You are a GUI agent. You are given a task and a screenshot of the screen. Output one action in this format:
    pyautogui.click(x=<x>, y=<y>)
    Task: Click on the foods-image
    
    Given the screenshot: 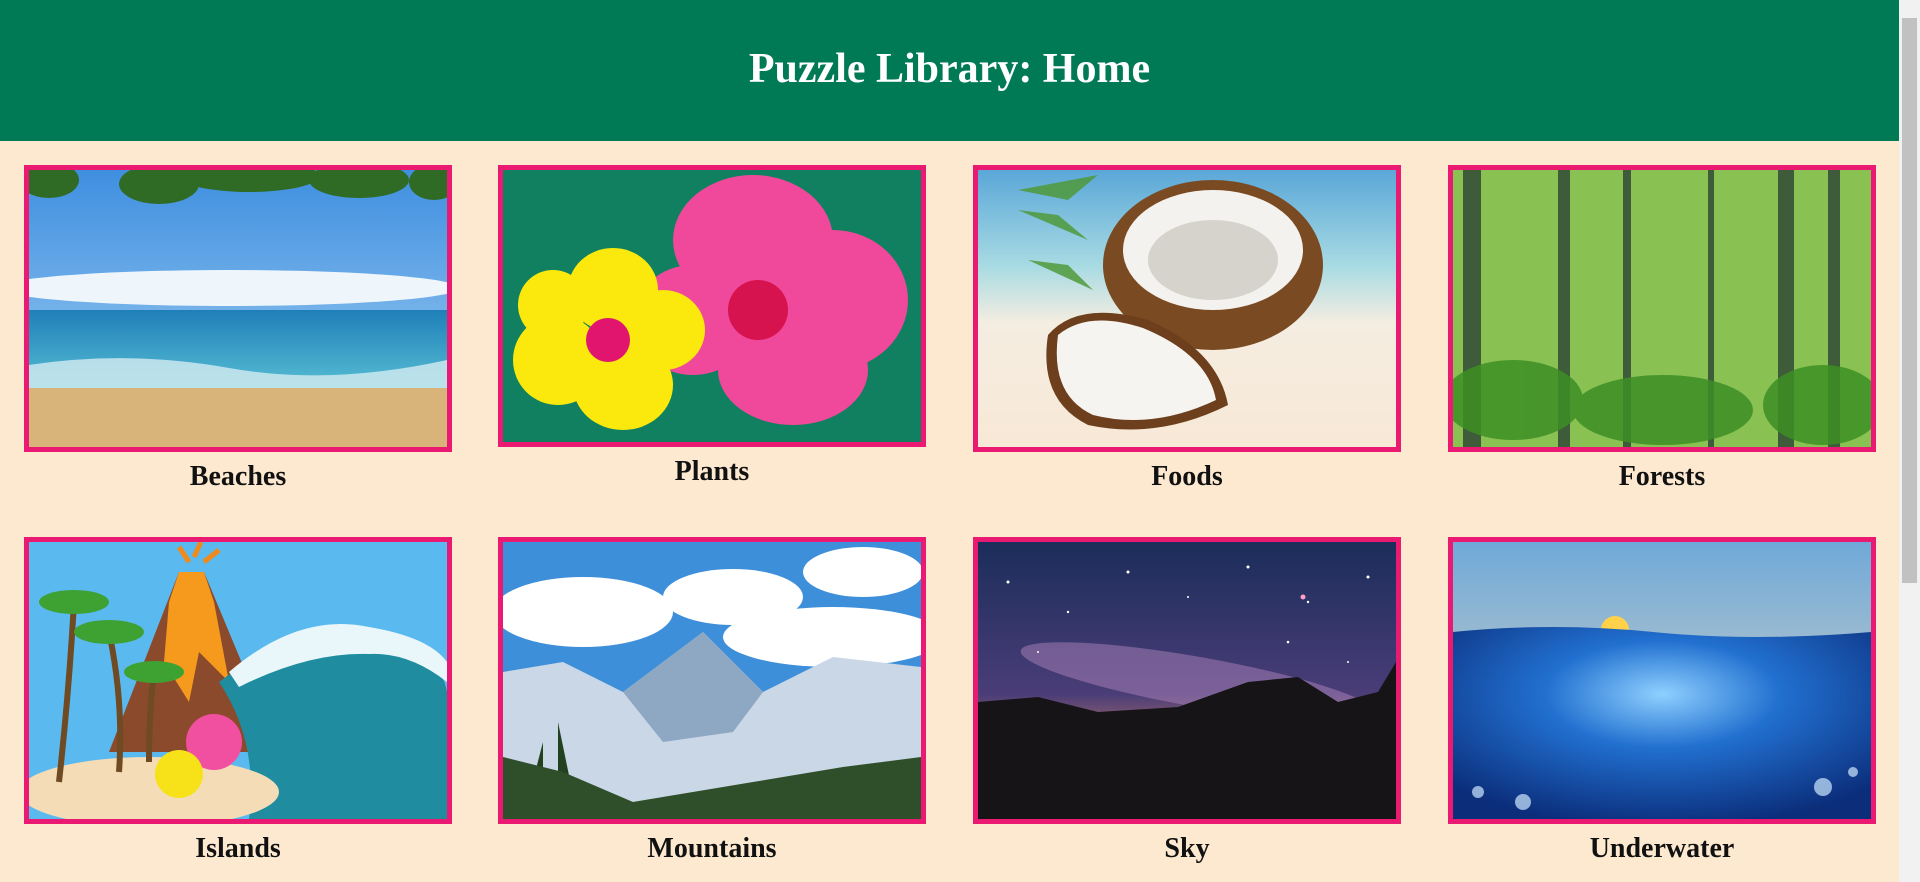 What is the action you would take?
    pyautogui.click(x=1187, y=308)
    